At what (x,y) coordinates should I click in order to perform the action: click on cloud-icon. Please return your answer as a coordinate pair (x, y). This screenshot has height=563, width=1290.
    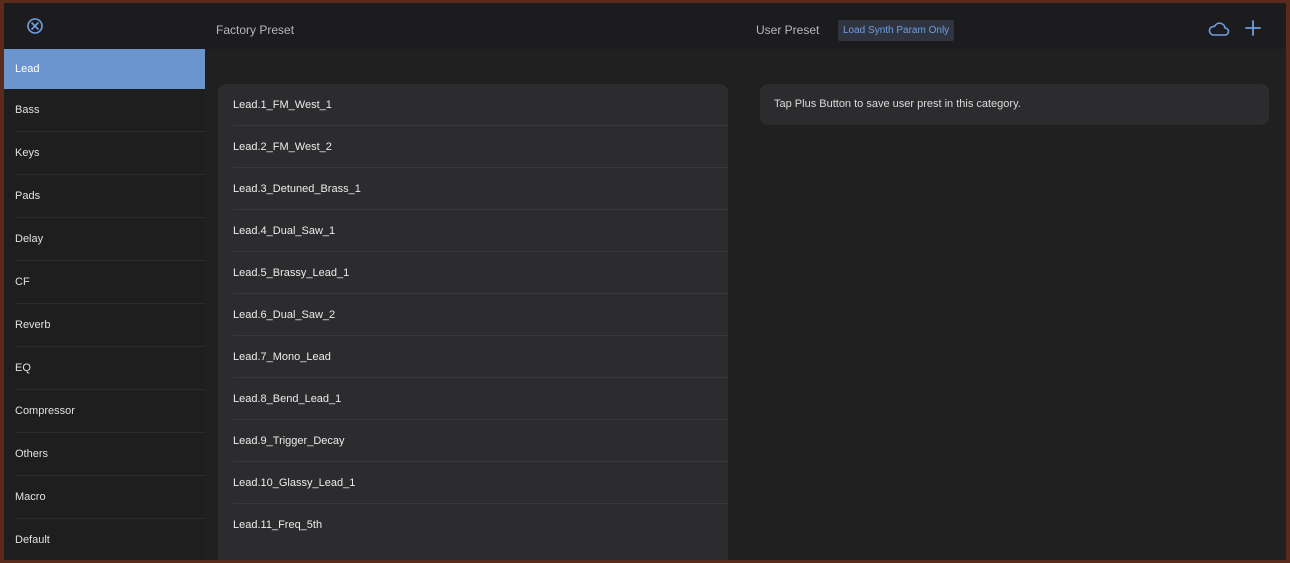
    Looking at the image, I should click on (1219, 29).